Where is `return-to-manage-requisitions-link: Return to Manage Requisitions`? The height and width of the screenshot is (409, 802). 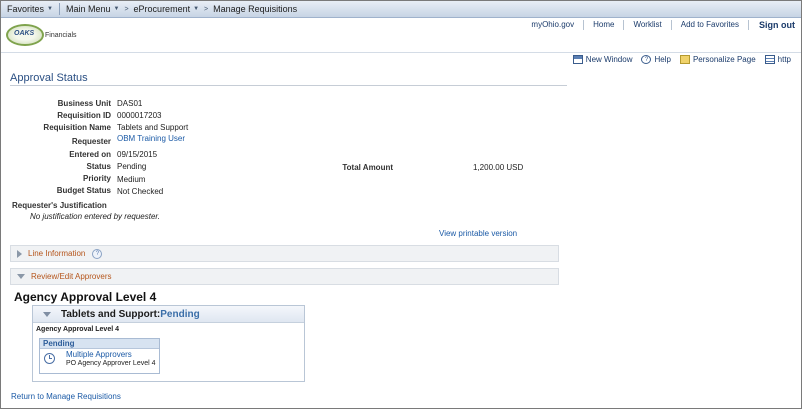 return-to-manage-requisitions-link: Return to Manage Requisitions is located at coordinates (66, 396).